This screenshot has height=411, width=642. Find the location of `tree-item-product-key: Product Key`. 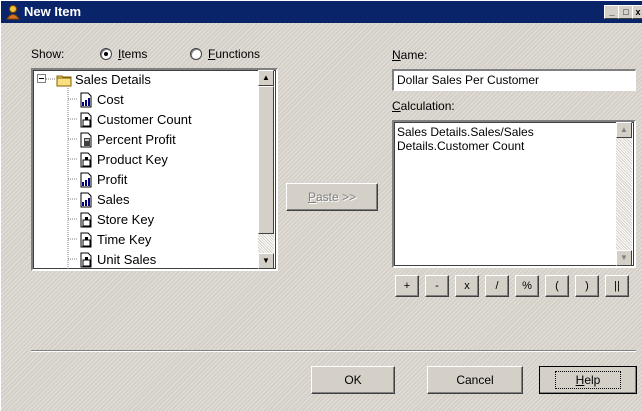

tree-item-product-key: Product Key is located at coordinates (145, 160).